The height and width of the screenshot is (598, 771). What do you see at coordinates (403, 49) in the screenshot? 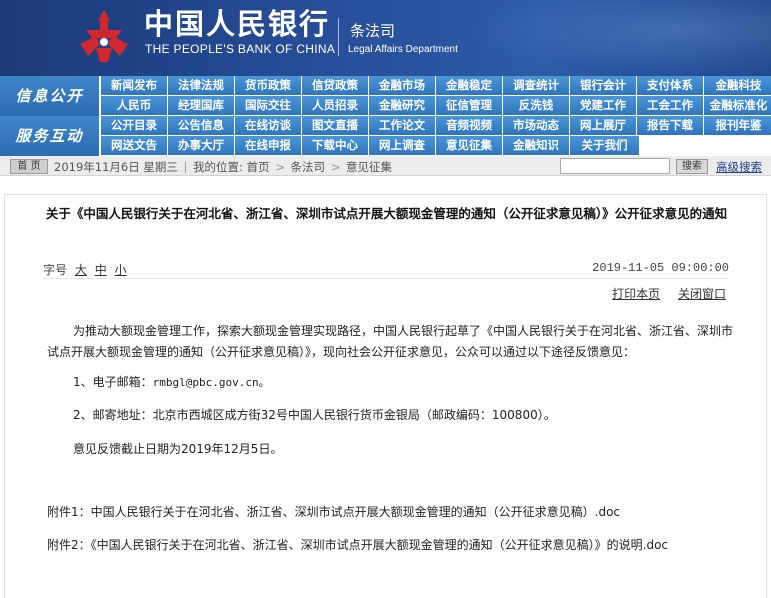
I see `department-english-name: Legal Affairs Department` at bounding box center [403, 49].